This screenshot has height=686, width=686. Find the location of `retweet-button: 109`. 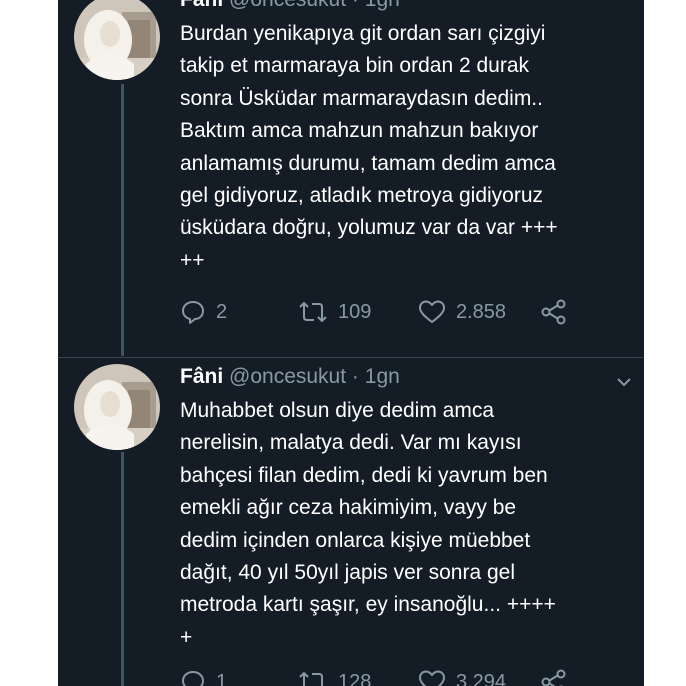

retweet-button: 109 is located at coordinates (334, 312).